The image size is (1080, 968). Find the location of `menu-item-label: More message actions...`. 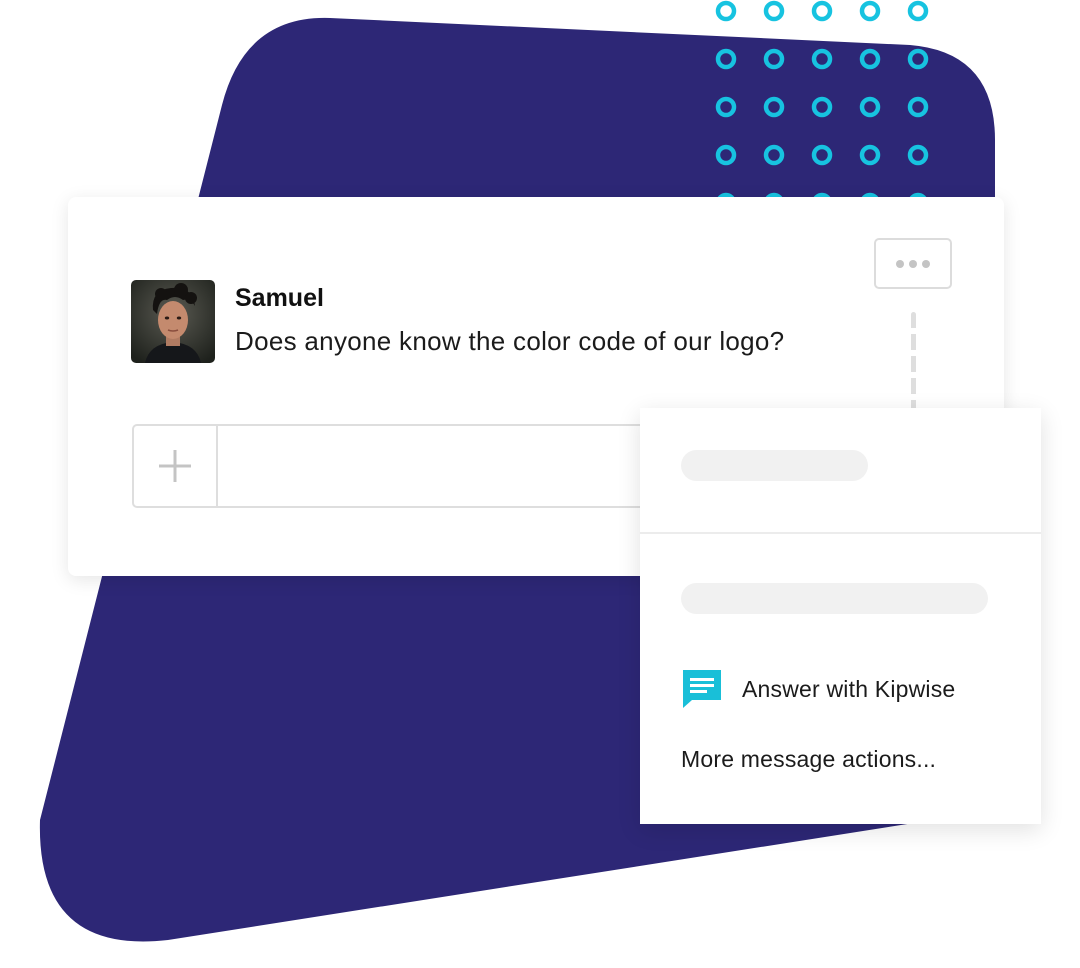

menu-item-label: More message actions... is located at coordinates (809, 758).